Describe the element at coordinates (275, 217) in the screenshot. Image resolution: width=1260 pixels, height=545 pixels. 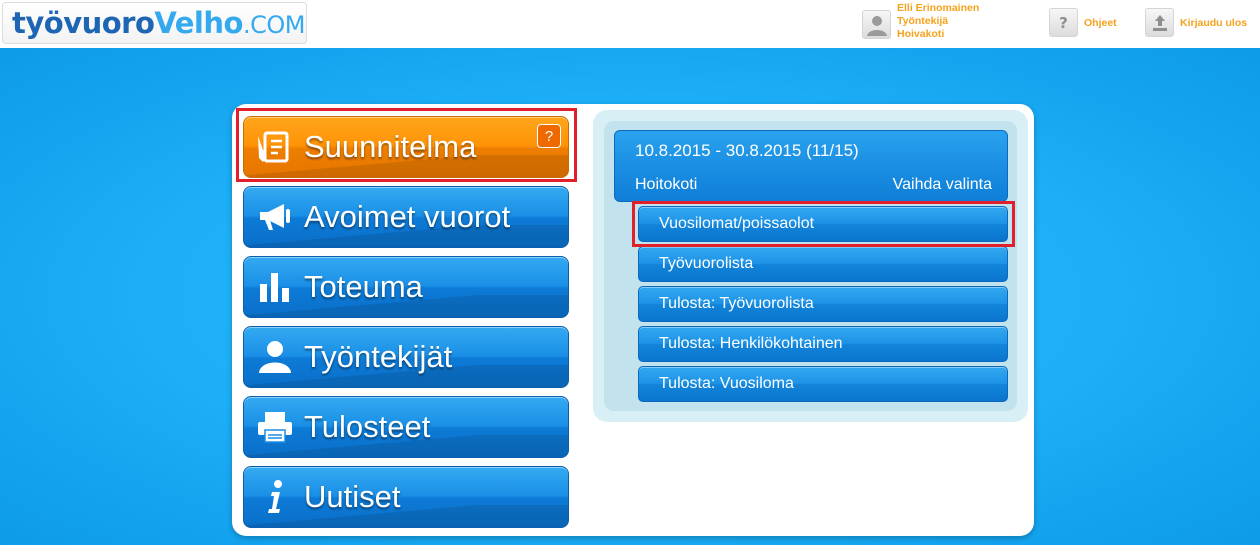
I see `megaphone-icon` at that location.